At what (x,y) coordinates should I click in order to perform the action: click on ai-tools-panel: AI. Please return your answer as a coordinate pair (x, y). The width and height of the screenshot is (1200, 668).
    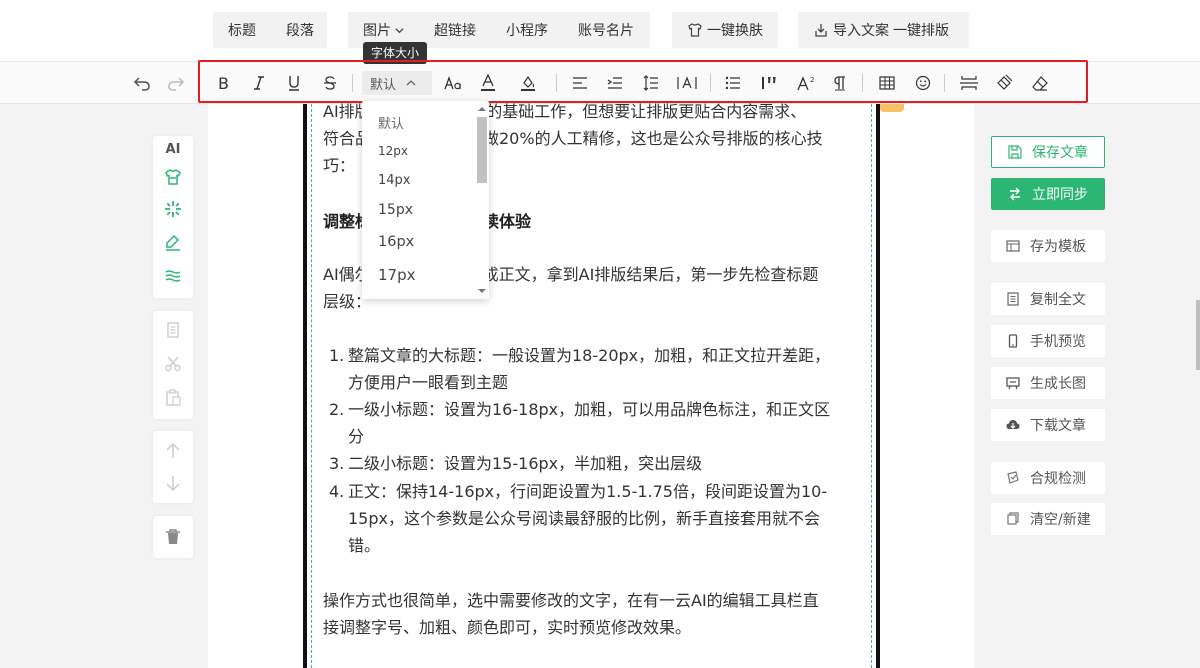
    Looking at the image, I should click on (173, 217).